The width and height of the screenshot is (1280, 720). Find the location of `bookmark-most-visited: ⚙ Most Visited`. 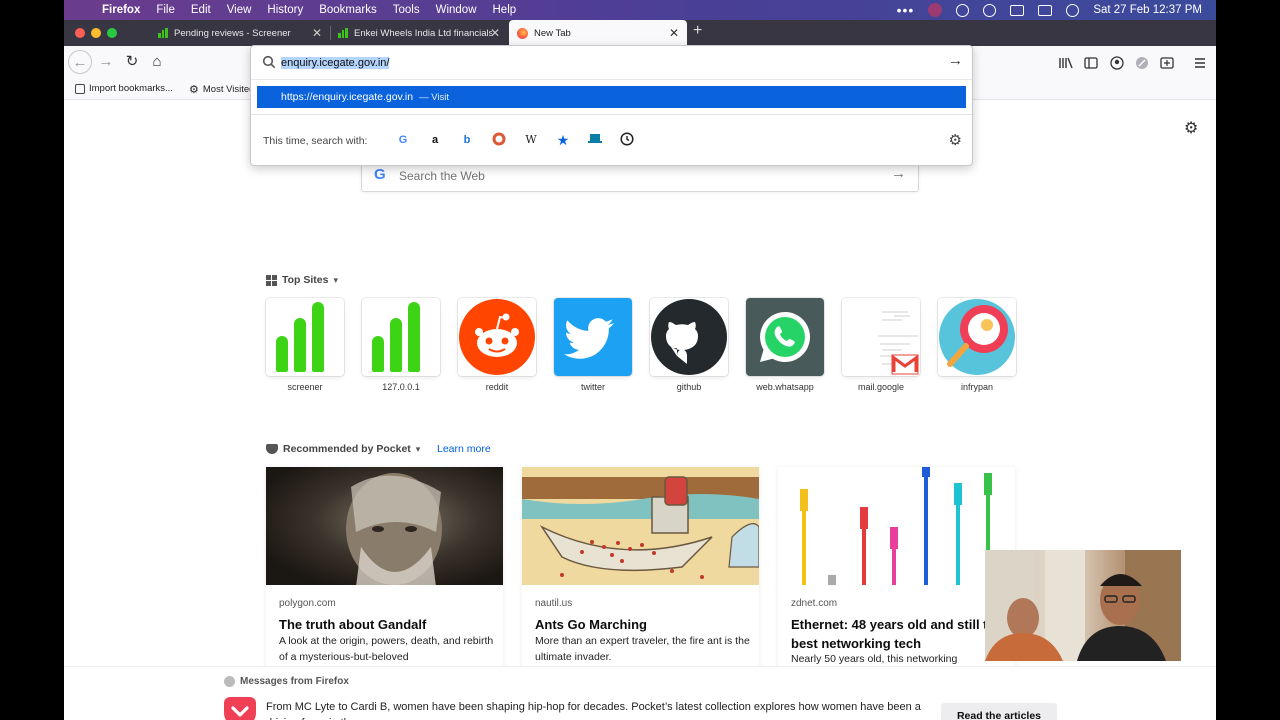

bookmark-most-visited: ⚙ Most Visited is located at coordinates (220, 89).